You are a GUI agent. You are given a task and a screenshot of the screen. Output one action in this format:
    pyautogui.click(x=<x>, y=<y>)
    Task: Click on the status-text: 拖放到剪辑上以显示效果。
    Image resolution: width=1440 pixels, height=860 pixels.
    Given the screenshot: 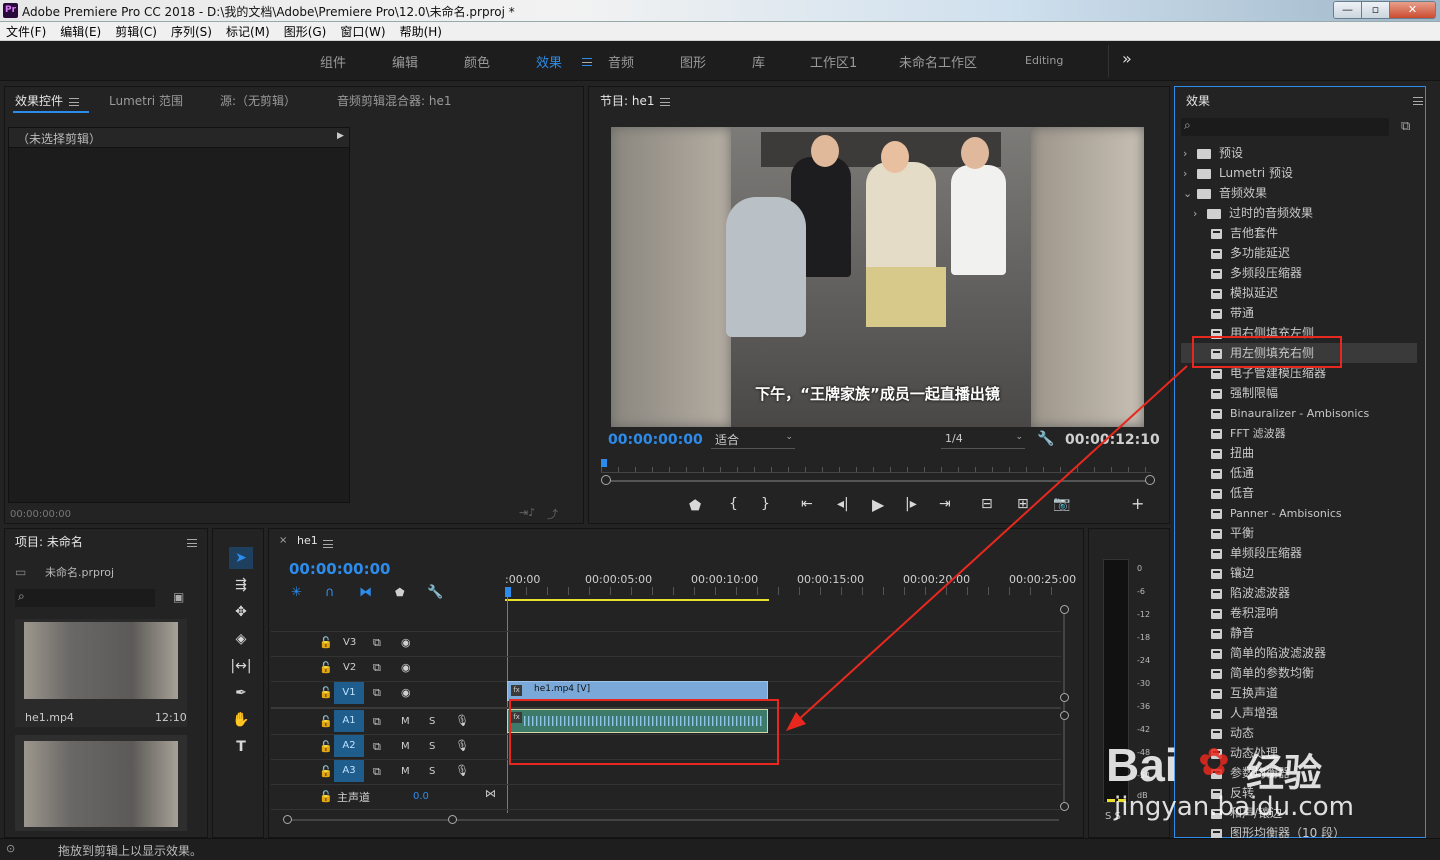 What is the action you would take?
    pyautogui.click(x=130, y=851)
    